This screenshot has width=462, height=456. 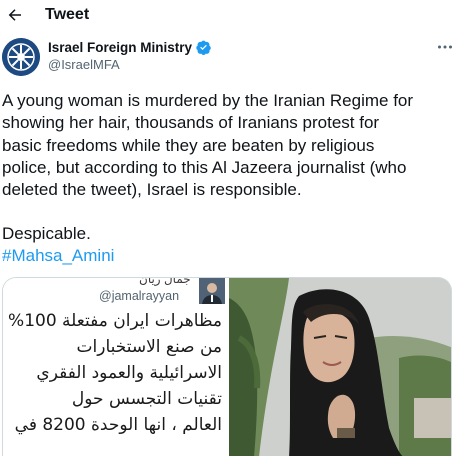 What do you see at coordinates (118, 425) in the screenshot?
I see `embedded-tweet-line: العالم ، انها الوحدة 8200 في` at bounding box center [118, 425].